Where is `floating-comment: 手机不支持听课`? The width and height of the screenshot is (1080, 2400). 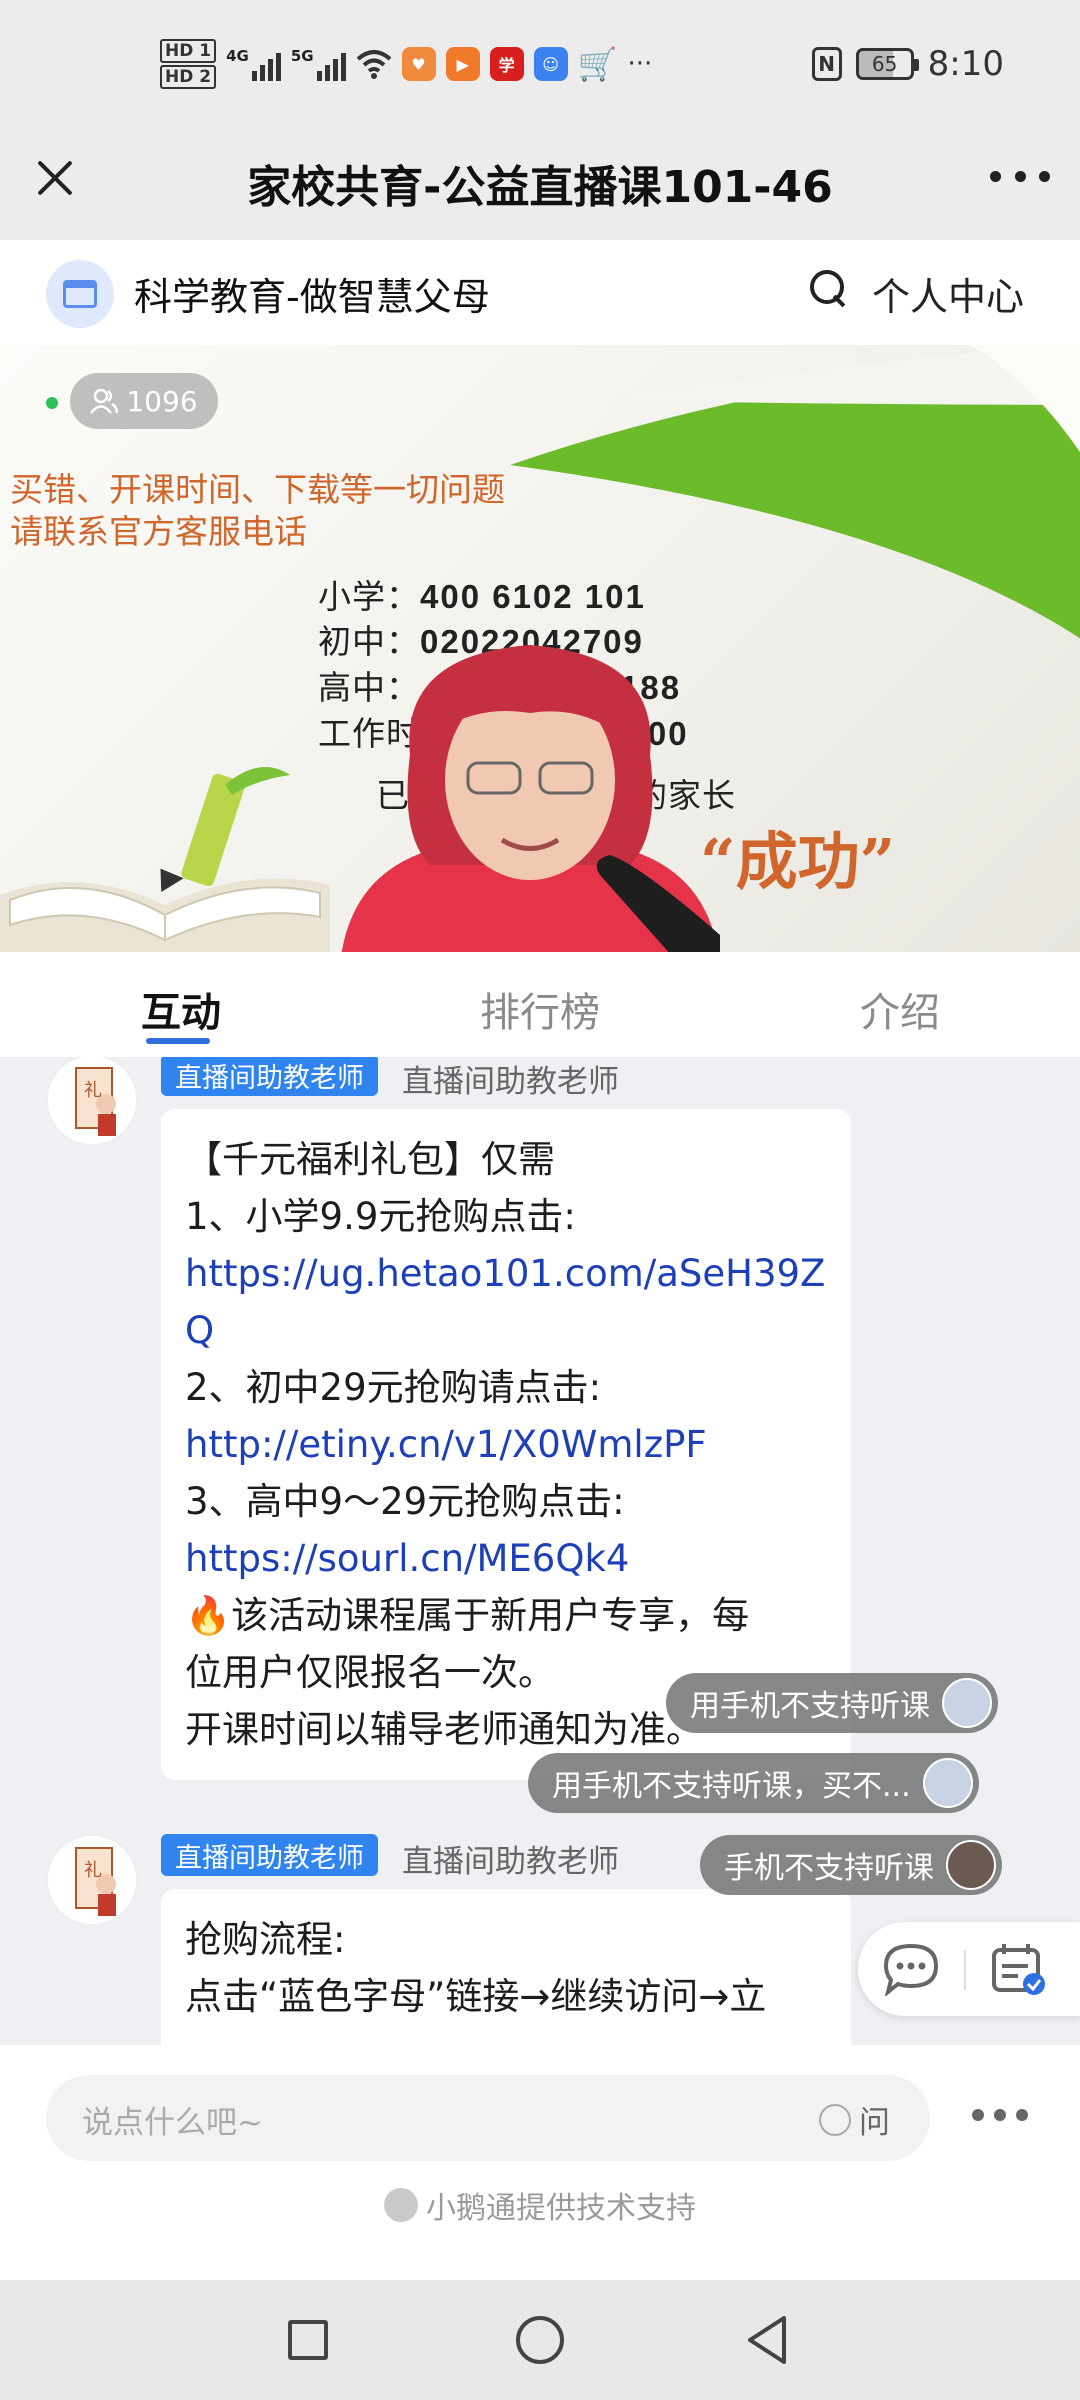 floating-comment: 手机不支持听课 is located at coordinates (851, 1865).